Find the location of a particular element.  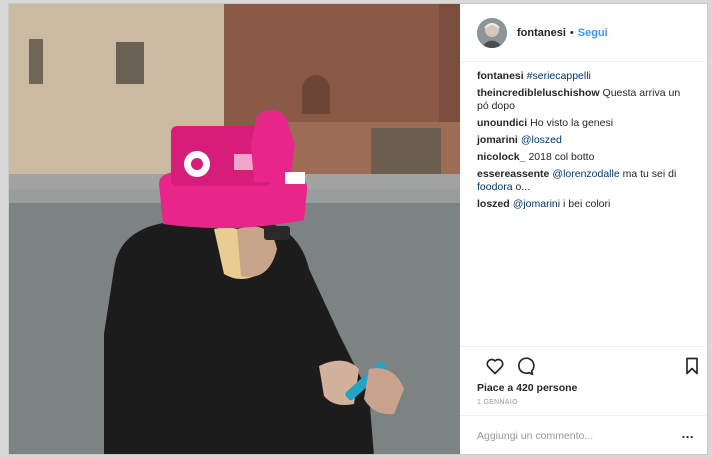

comment-username: theincredibleluschishow is located at coordinates (538, 93).